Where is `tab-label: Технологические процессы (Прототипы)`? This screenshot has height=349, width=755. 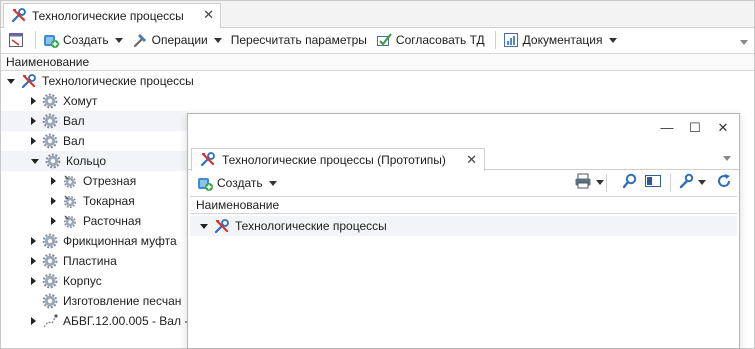 tab-label: Технологические процессы (Прототипы) is located at coordinates (334, 160).